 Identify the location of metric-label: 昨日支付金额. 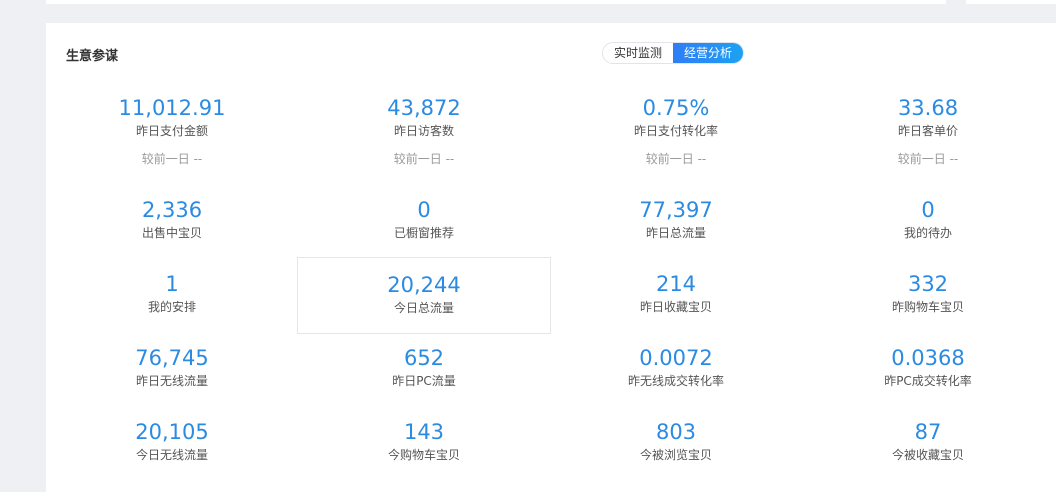
(171, 131).